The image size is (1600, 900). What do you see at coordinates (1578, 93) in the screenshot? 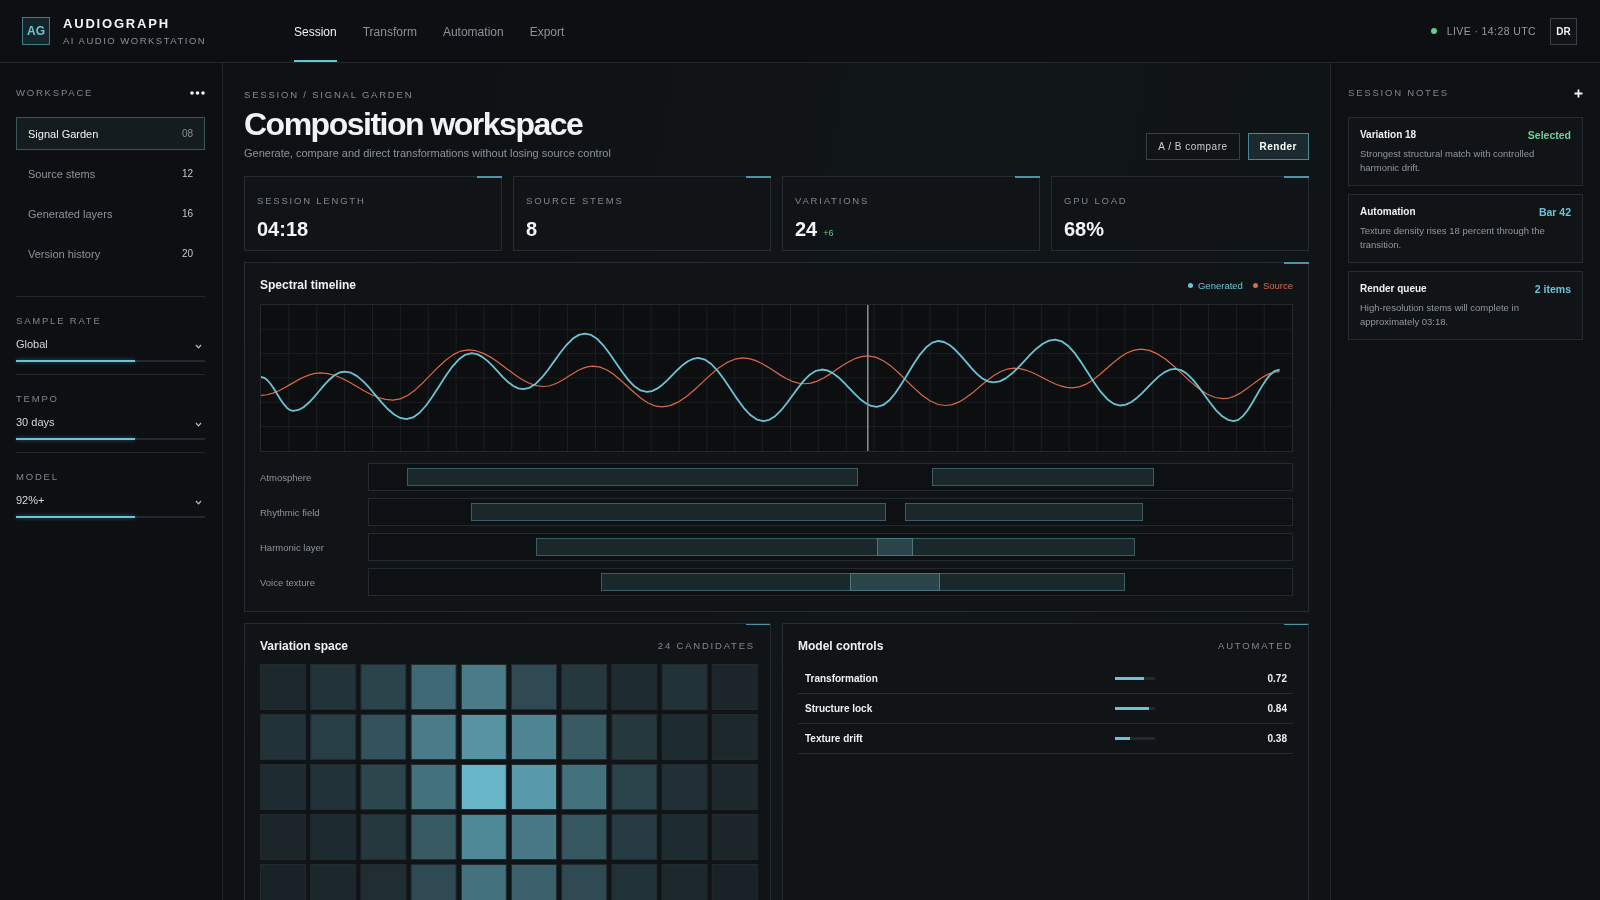
I see `add-icon` at bounding box center [1578, 93].